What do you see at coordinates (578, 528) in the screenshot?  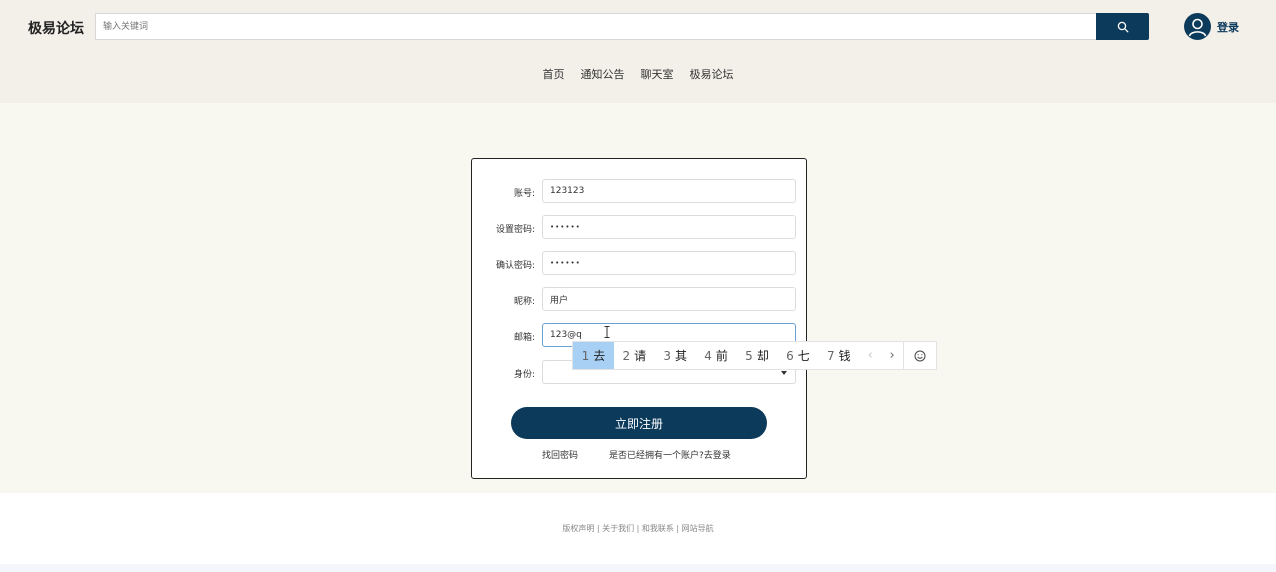 I see `footer-copyright-link: 版权声明` at bounding box center [578, 528].